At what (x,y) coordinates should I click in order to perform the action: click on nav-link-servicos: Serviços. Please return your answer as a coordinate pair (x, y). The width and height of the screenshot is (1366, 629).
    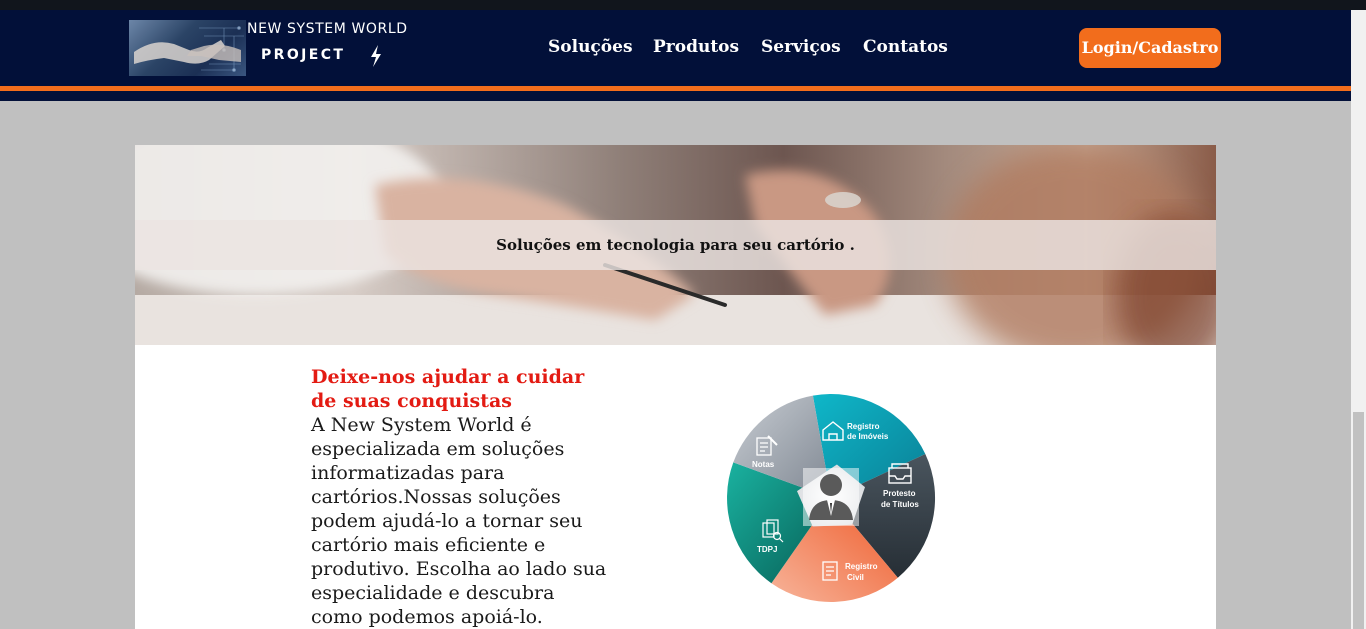
    Looking at the image, I should click on (801, 47).